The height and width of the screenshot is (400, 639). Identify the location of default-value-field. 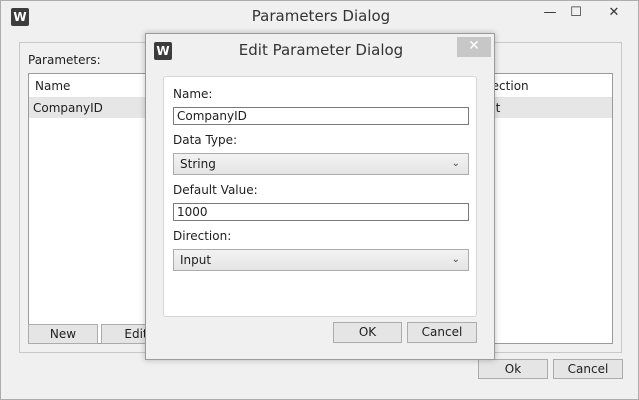
(321, 212).